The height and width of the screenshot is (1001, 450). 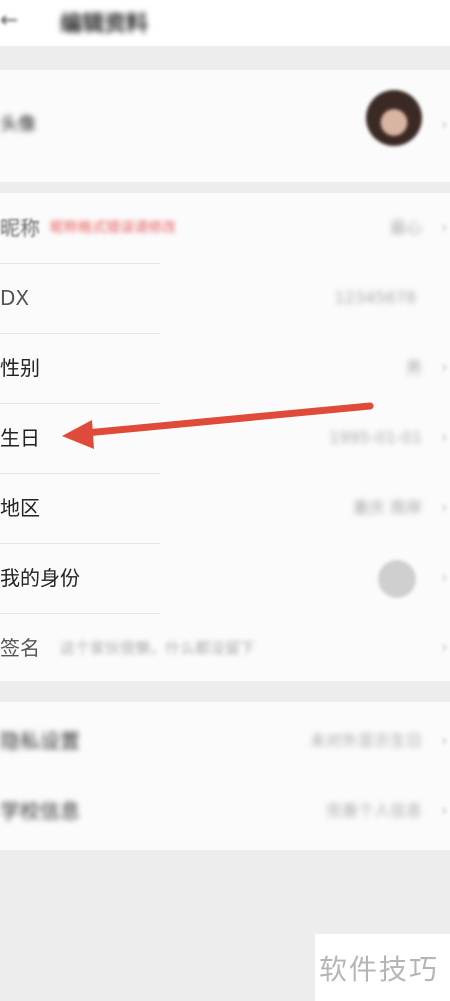 What do you see at coordinates (78, 434) in the screenshot?
I see `arrow-head` at bounding box center [78, 434].